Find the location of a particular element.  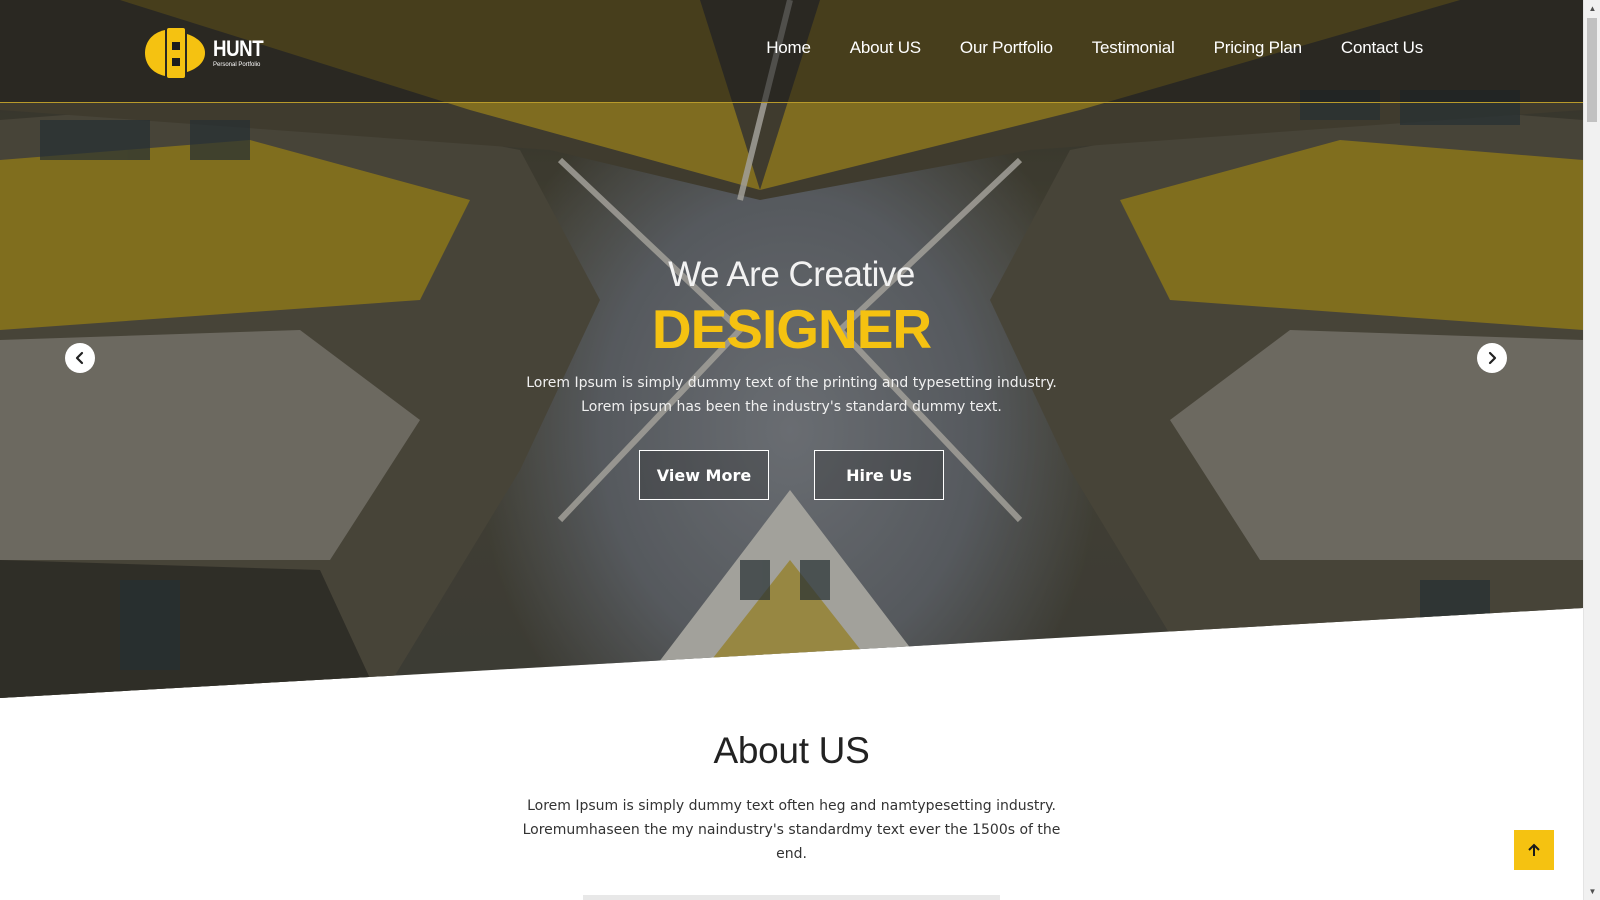

scrollbar-thumb is located at coordinates (1592, 70).